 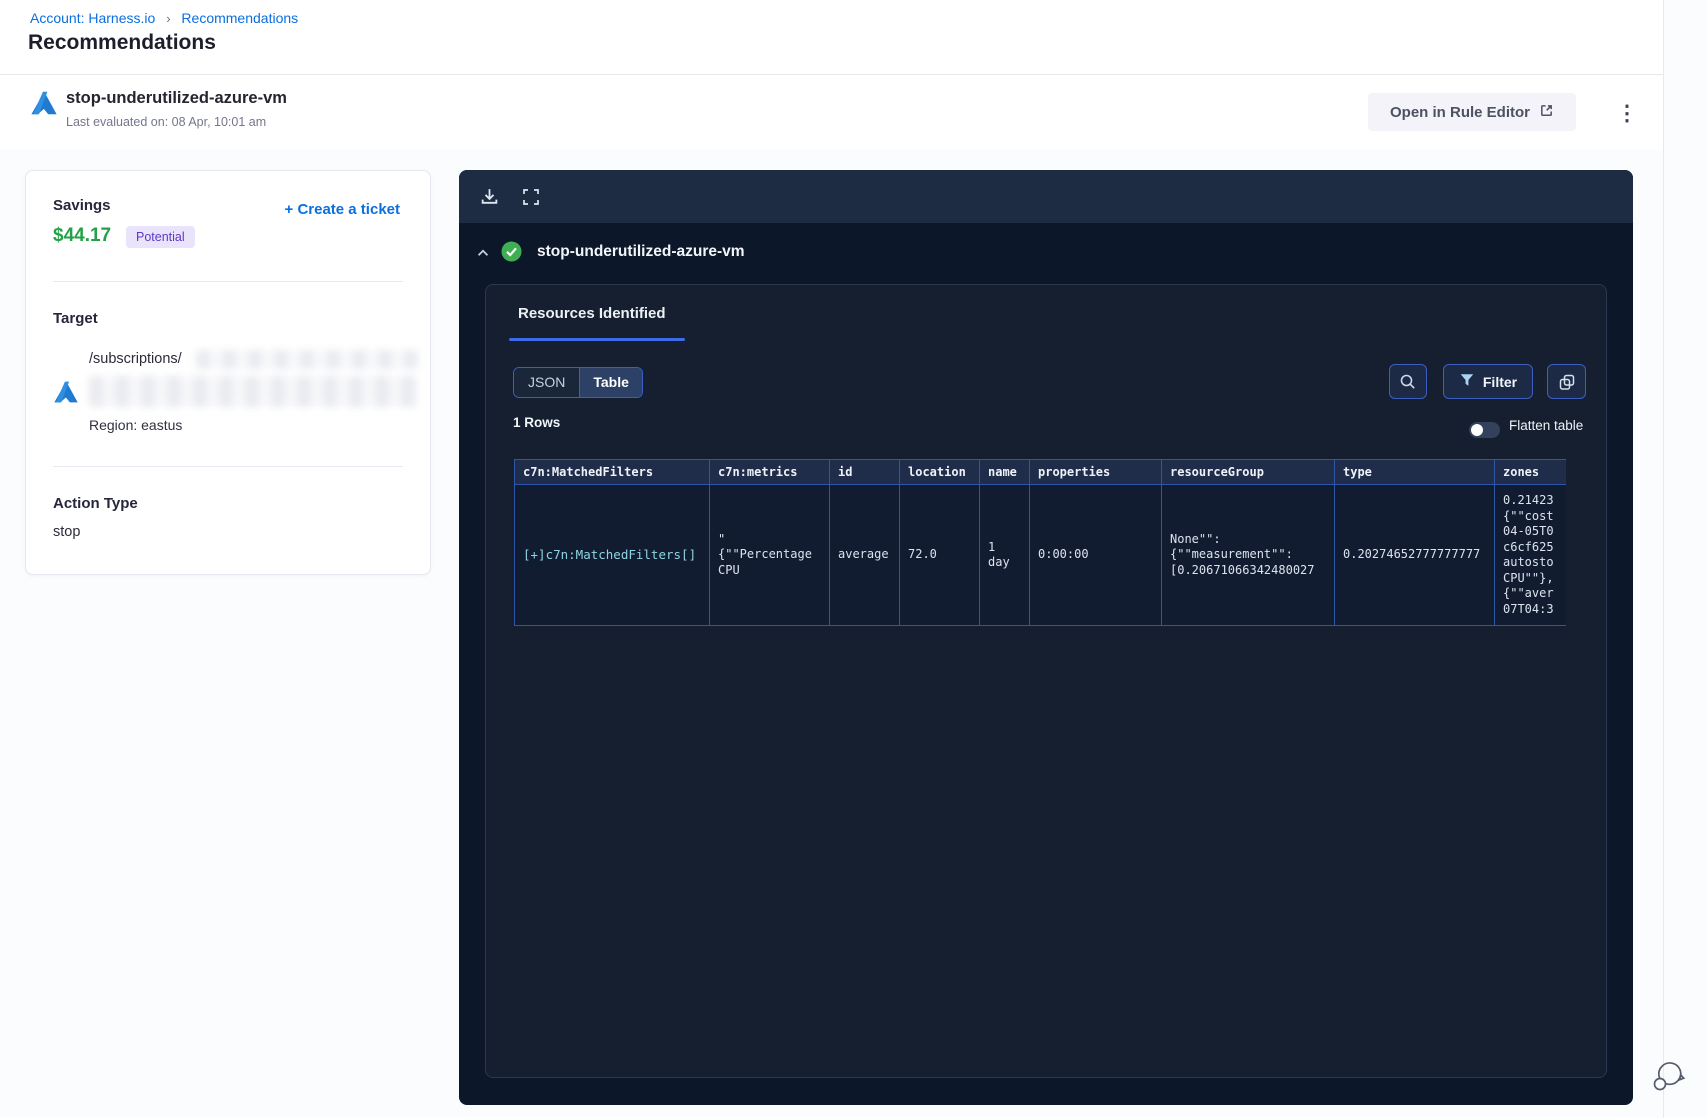 What do you see at coordinates (160, 237) in the screenshot?
I see `savings-potential-badge: Potential` at bounding box center [160, 237].